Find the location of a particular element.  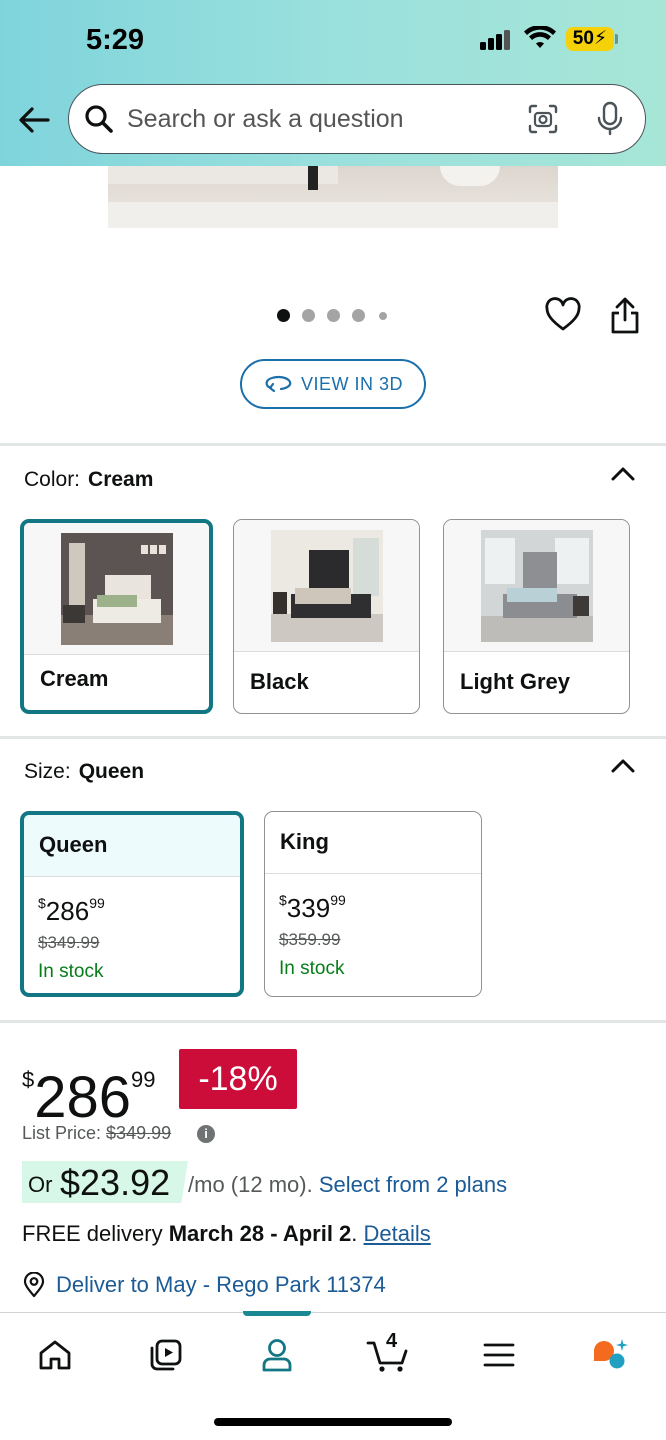

color-selected-value: Cream is located at coordinates (121, 479).